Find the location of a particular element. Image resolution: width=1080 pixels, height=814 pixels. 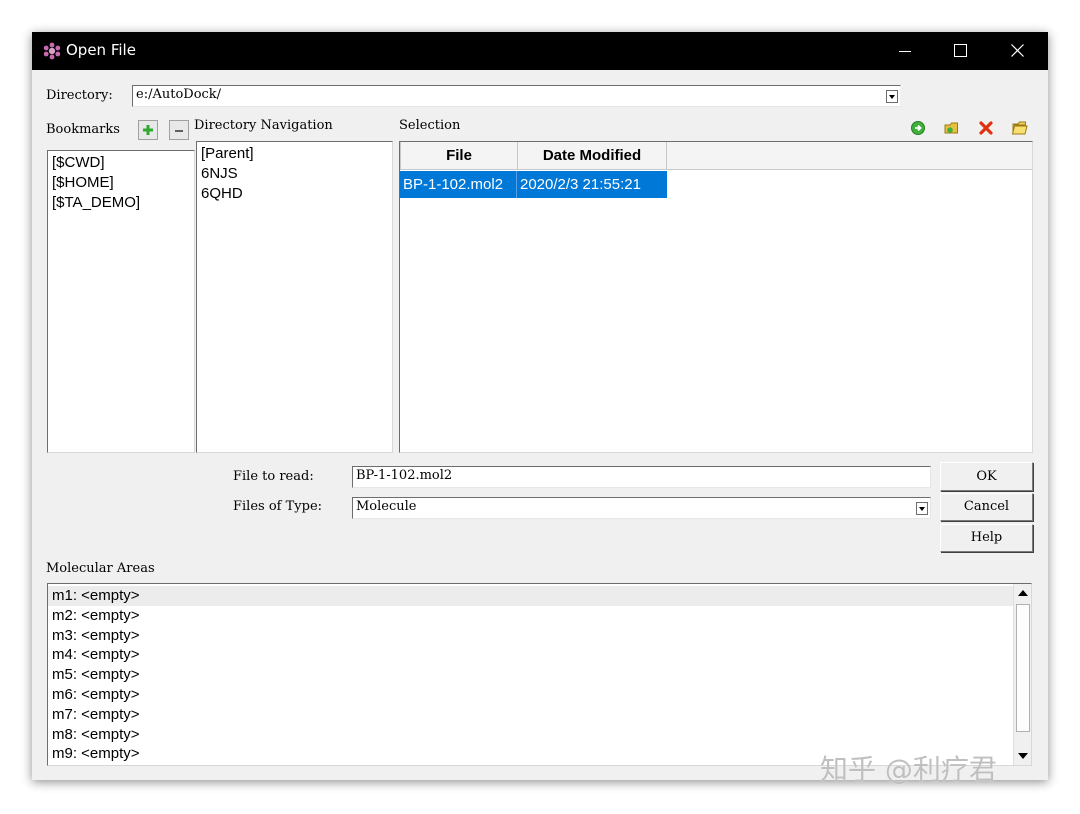

table-row: BP-1-102.mol2 2020/2/3 21:55:21 is located at coordinates (533, 184).